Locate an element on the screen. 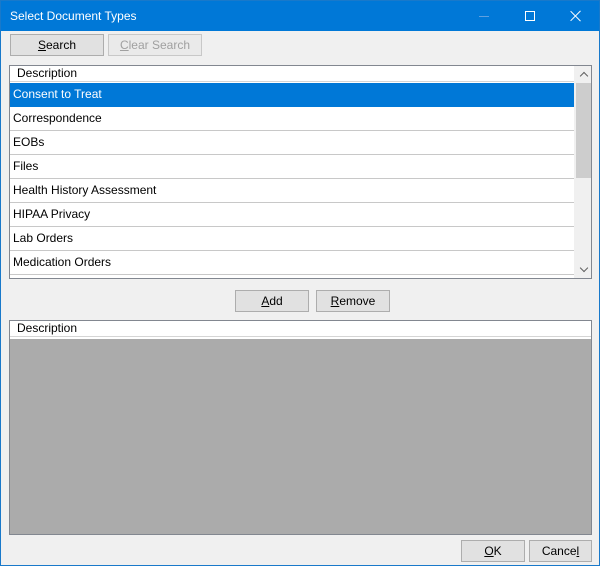 The width and height of the screenshot is (600, 566). list-item: Files is located at coordinates (292, 167).